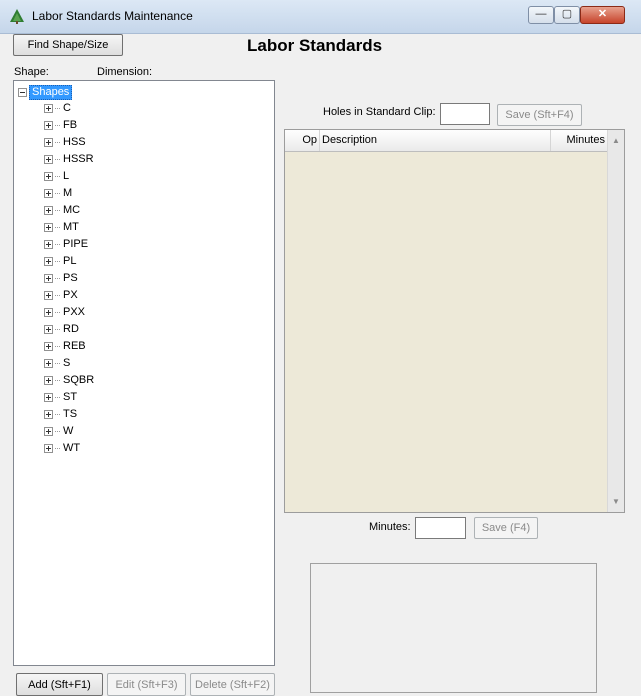 This screenshot has width=641, height=696. I want to click on tree-root-label: Shapes, so click(51, 92).